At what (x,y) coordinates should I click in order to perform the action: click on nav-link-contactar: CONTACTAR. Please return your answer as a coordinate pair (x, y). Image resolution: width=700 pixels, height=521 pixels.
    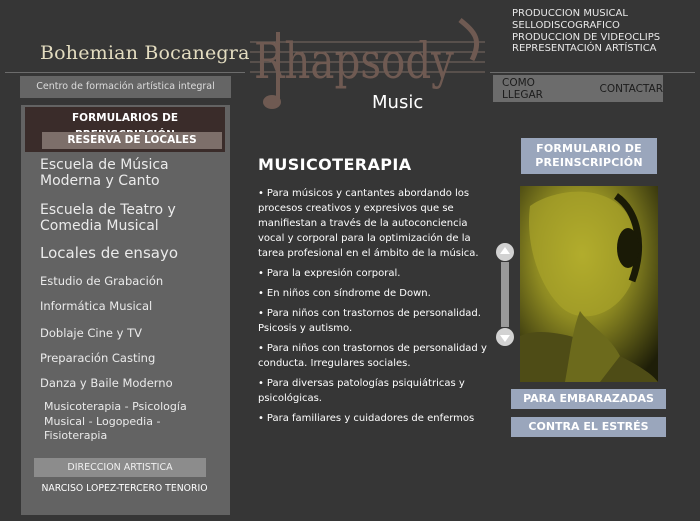
    Looking at the image, I should click on (631, 89).